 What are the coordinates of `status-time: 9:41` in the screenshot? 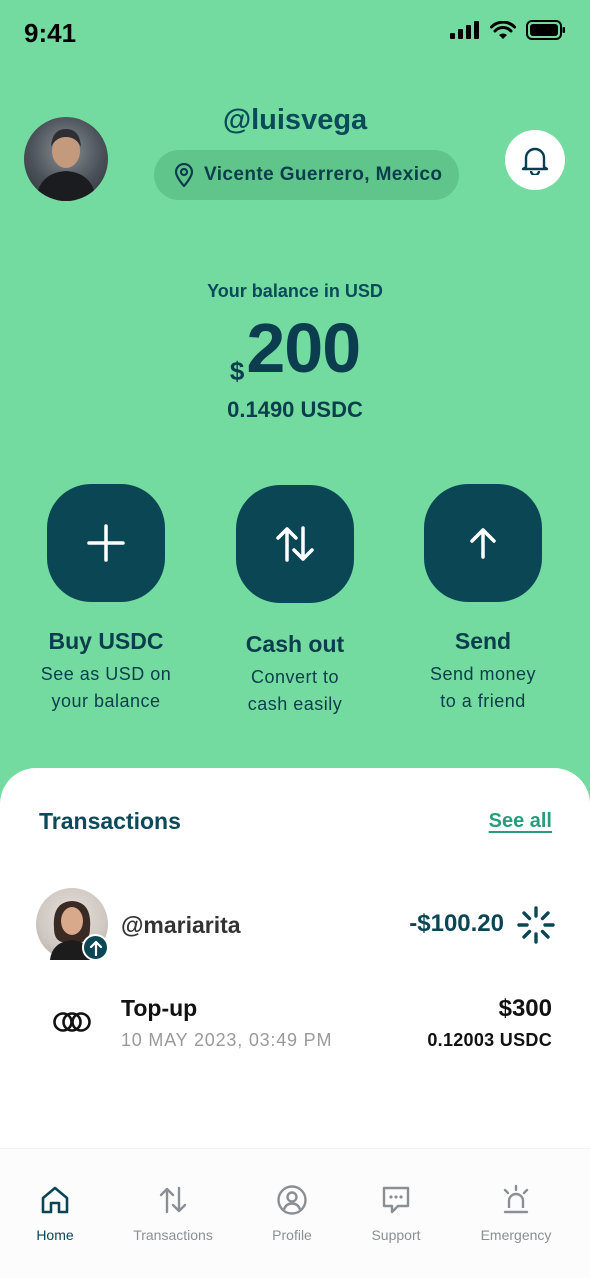 It's located at (50, 33).